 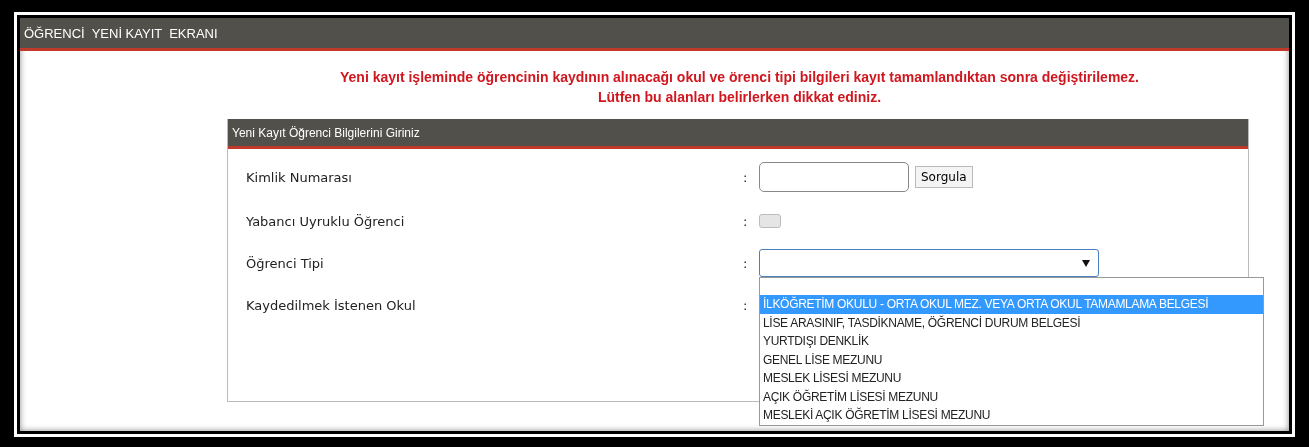 I want to click on dropdown-option: YURTDIŞI DENKLİK, so click(x=1011, y=341).